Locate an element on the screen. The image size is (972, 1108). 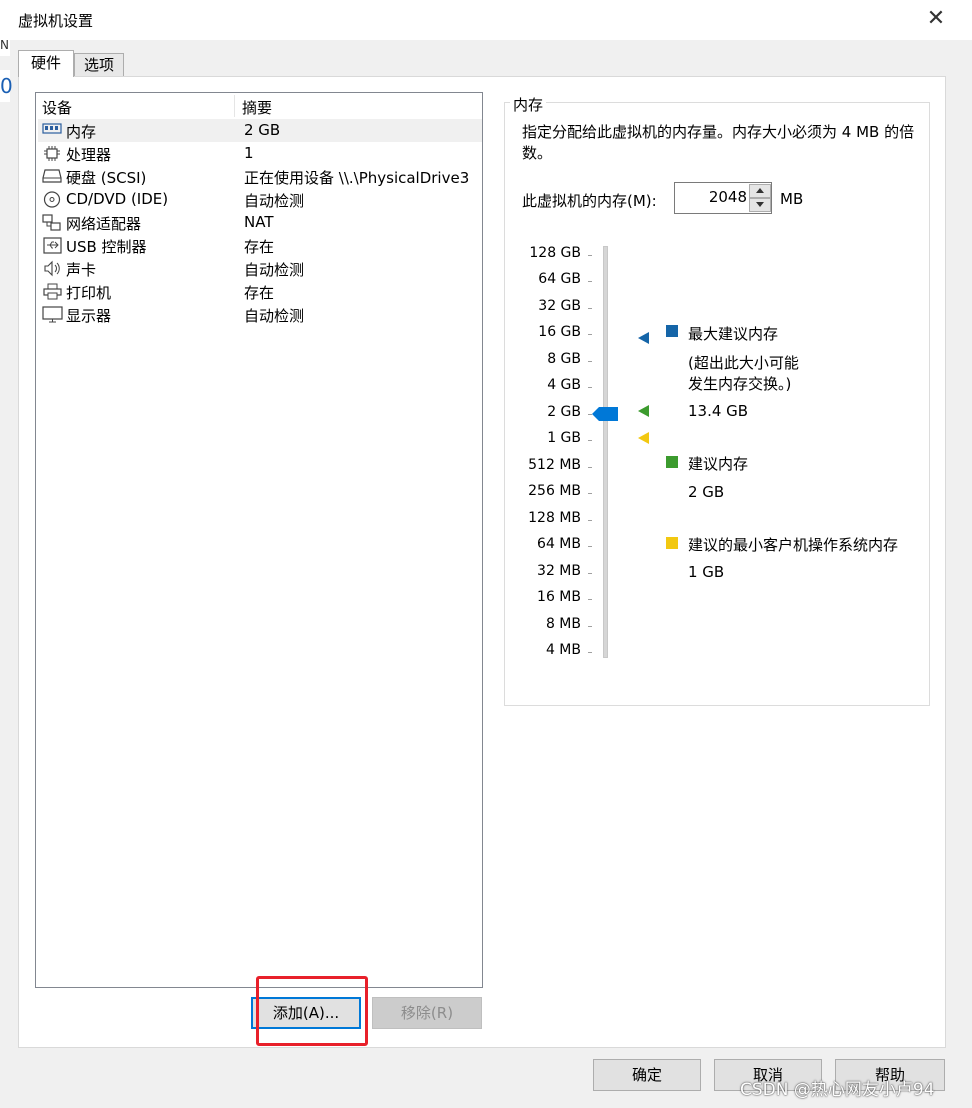
background-window-fragment: 0 is located at coordinates (6, 86).